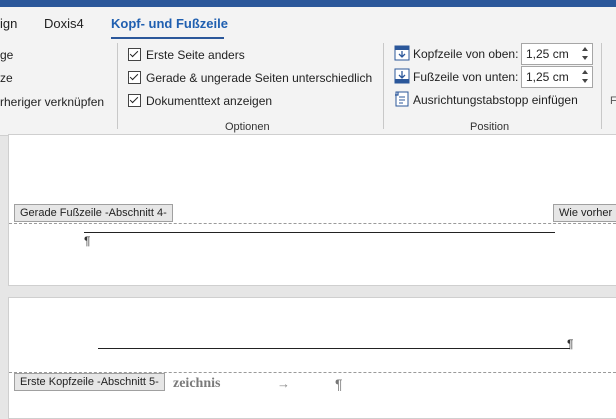 This screenshot has width=616, height=419. What do you see at coordinates (64, 23) in the screenshot?
I see `tab-doxis4: Doxis4` at bounding box center [64, 23].